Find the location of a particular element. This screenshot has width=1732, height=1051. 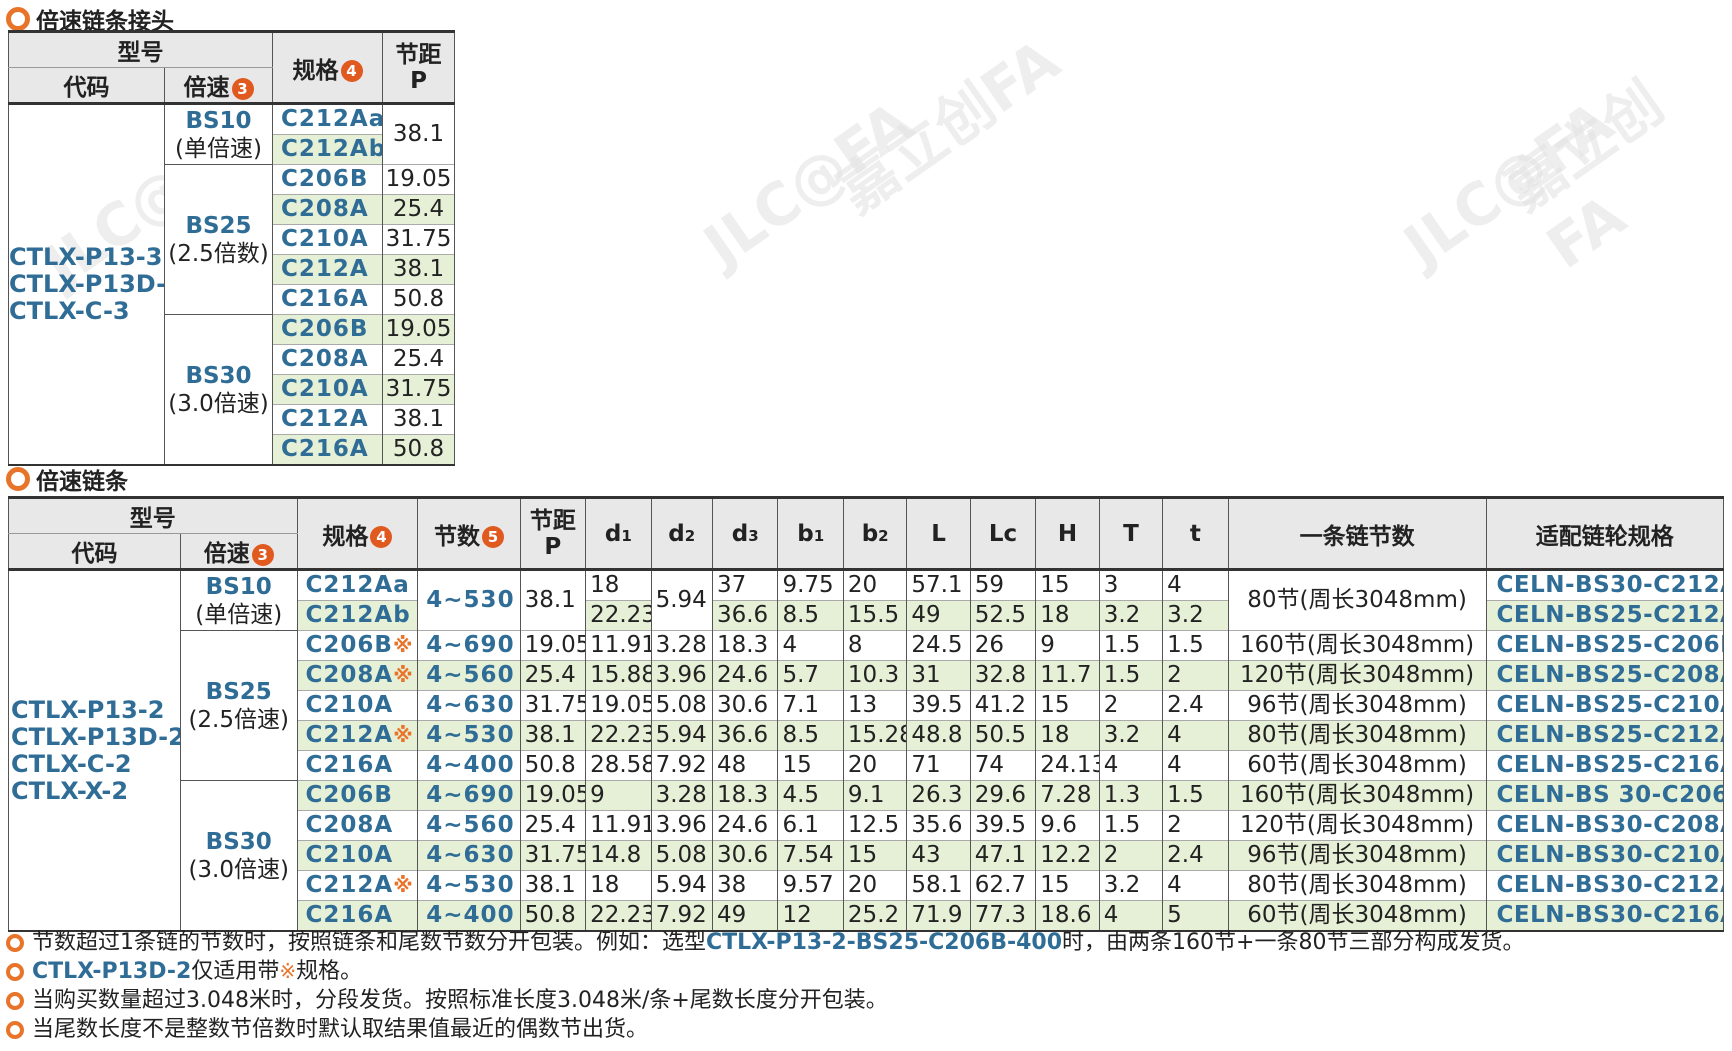

d1-header: d1 is located at coordinates (618, 534).